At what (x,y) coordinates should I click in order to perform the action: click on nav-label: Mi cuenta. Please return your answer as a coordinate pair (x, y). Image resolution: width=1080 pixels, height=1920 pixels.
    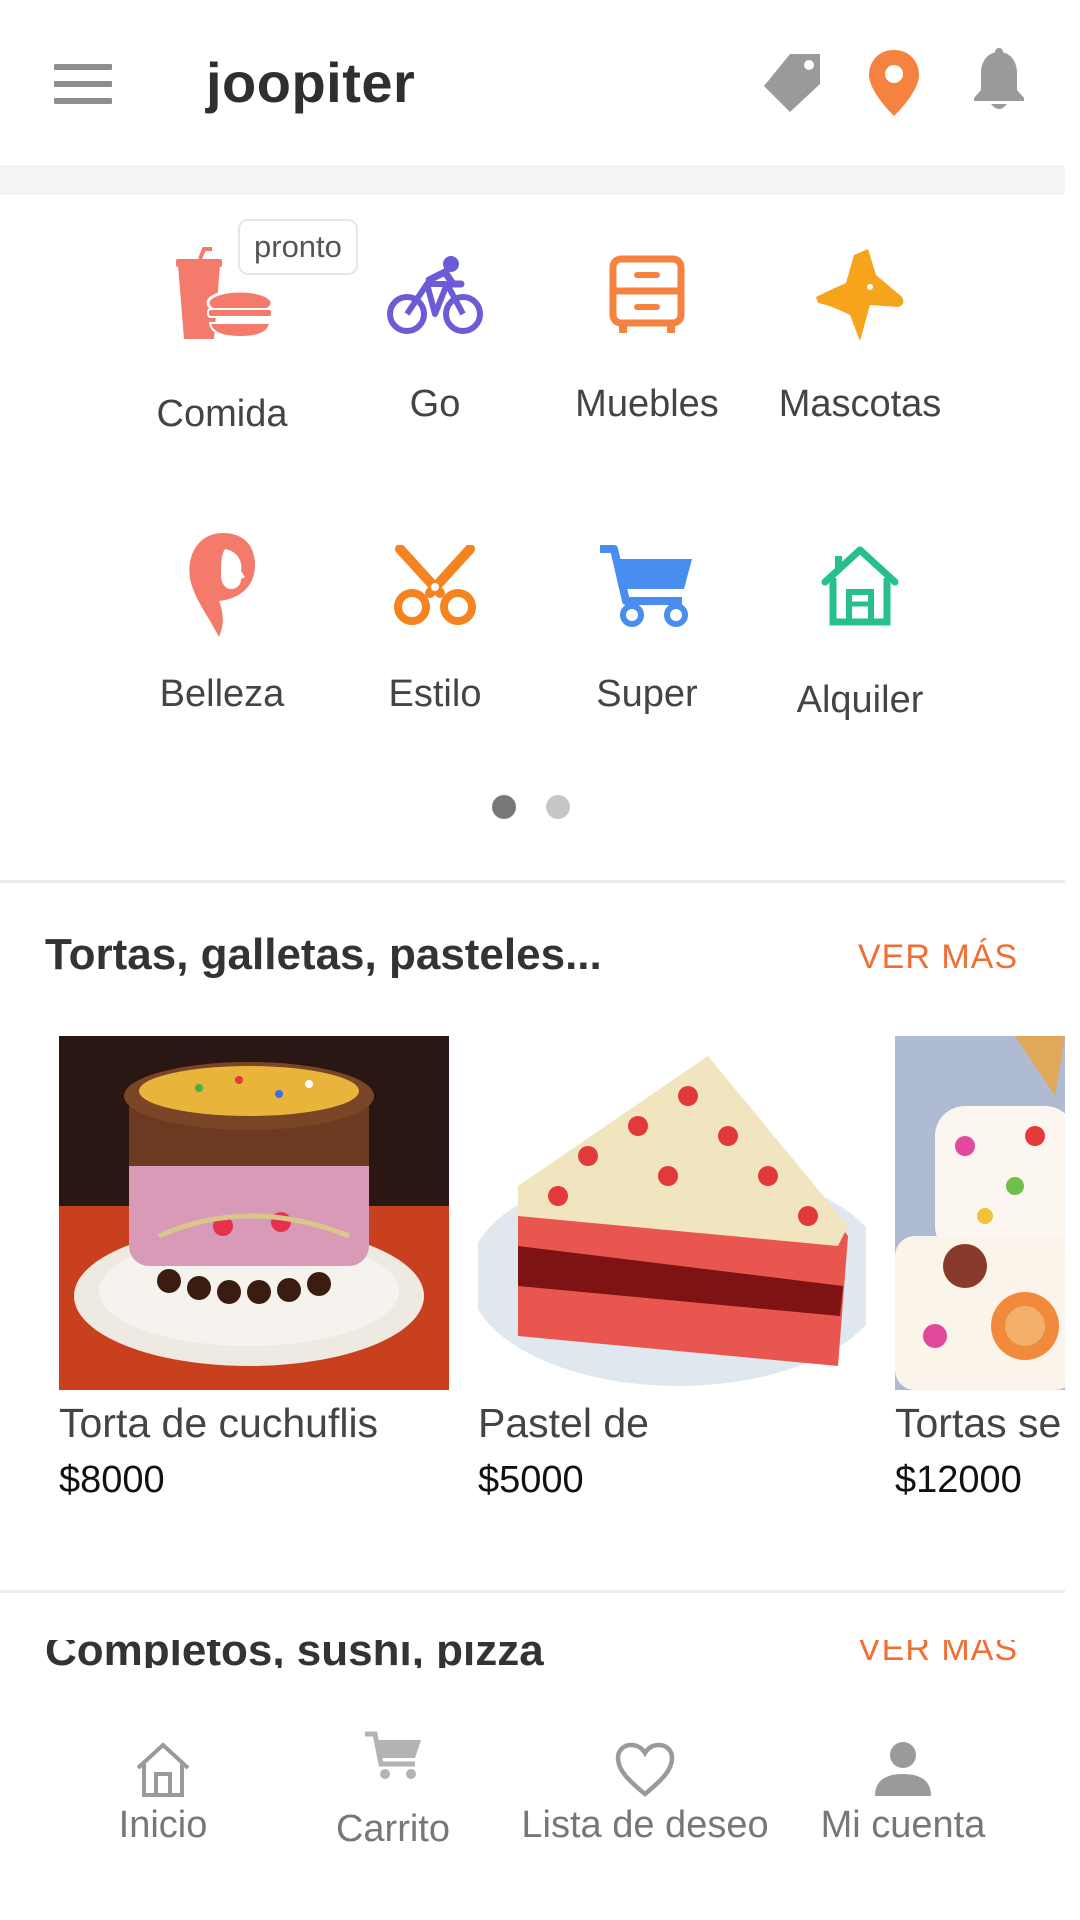
    Looking at the image, I should click on (903, 1825).